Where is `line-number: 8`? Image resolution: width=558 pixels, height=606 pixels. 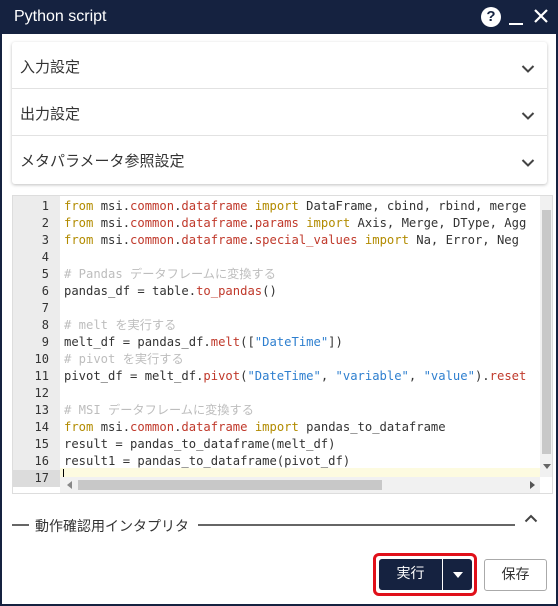 line-number: 8 is located at coordinates (45, 325).